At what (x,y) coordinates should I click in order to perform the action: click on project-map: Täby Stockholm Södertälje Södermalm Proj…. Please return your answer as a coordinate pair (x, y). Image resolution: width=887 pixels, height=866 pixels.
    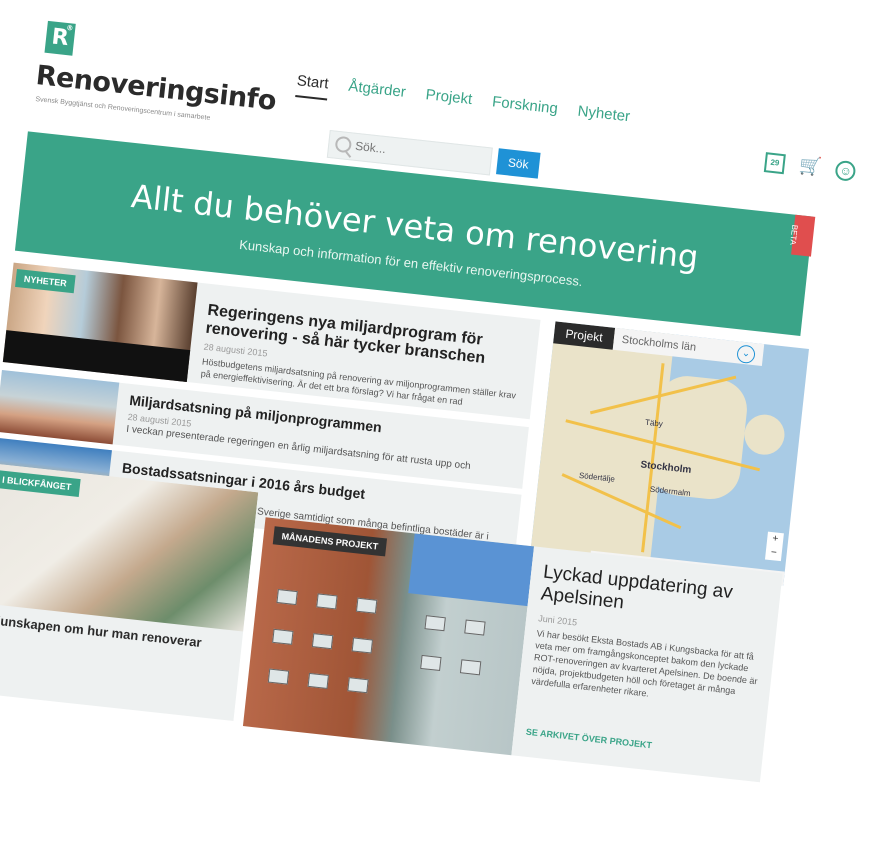
    Looking at the image, I should click on (669, 453).